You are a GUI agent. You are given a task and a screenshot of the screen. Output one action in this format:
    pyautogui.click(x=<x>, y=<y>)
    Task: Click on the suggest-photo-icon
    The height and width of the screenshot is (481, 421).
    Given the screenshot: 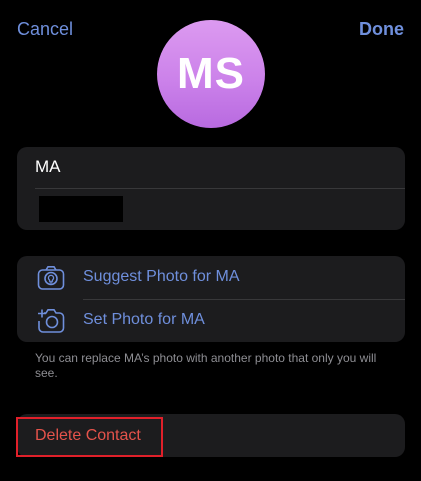 What is the action you would take?
    pyautogui.click(x=51, y=278)
    